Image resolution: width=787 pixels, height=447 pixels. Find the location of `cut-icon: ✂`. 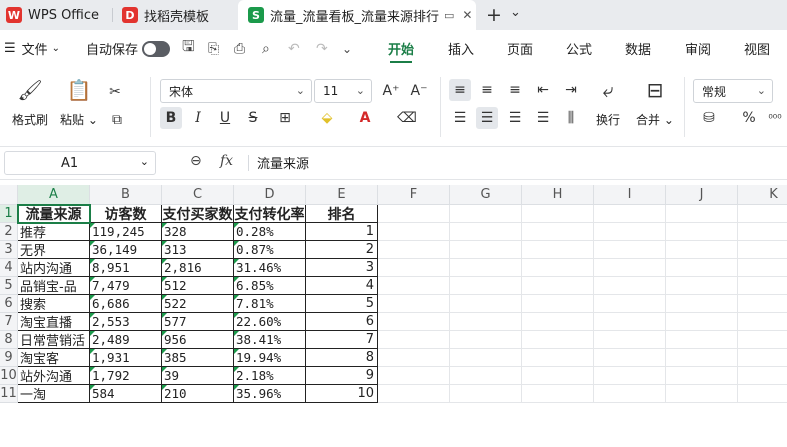

cut-icon: ✂ is located at coordinates (115, 92).